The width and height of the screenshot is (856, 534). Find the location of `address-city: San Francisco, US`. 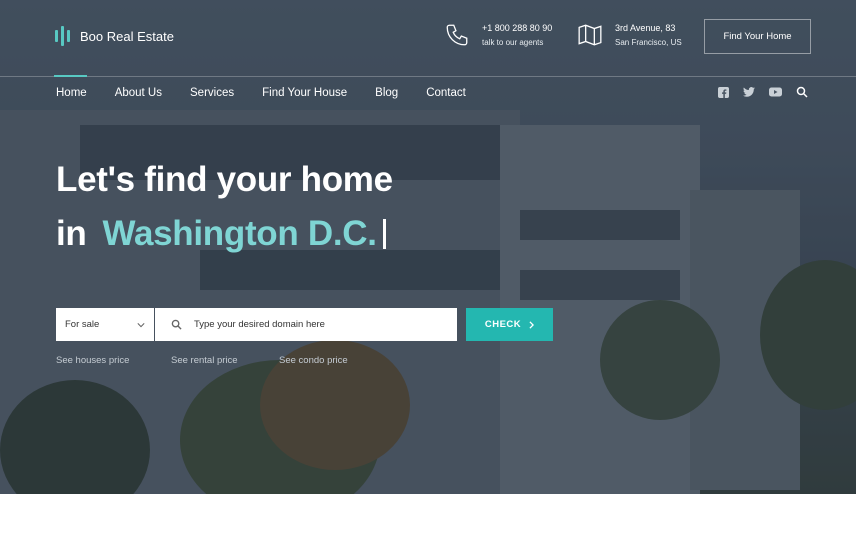

address-city: San Francisco, US is located at coordinates (648, 42).